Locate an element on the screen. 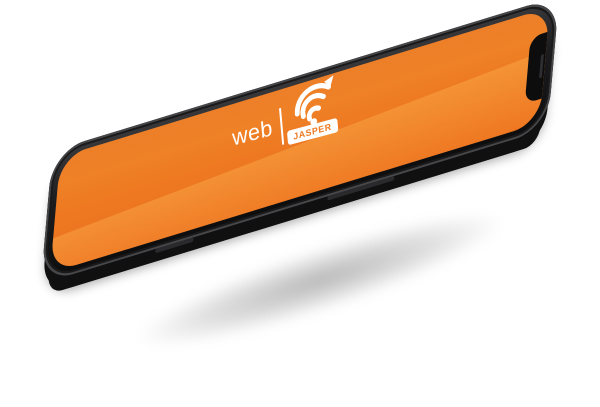 The width and height of the screenshot is (600, 407). speaker-grille is located at coordinates (541, 66).